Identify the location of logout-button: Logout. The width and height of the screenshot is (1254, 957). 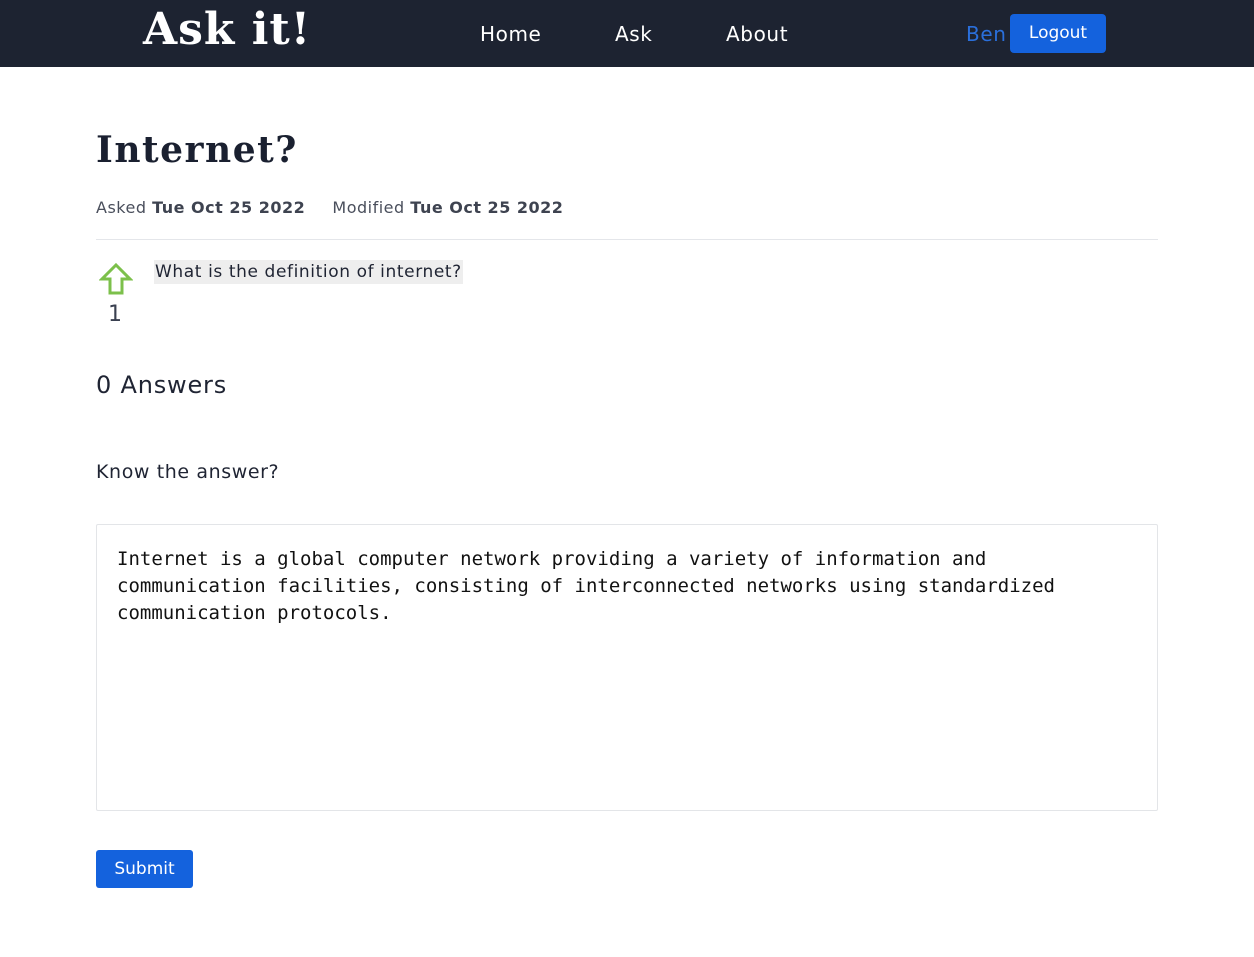
(1058, 33).